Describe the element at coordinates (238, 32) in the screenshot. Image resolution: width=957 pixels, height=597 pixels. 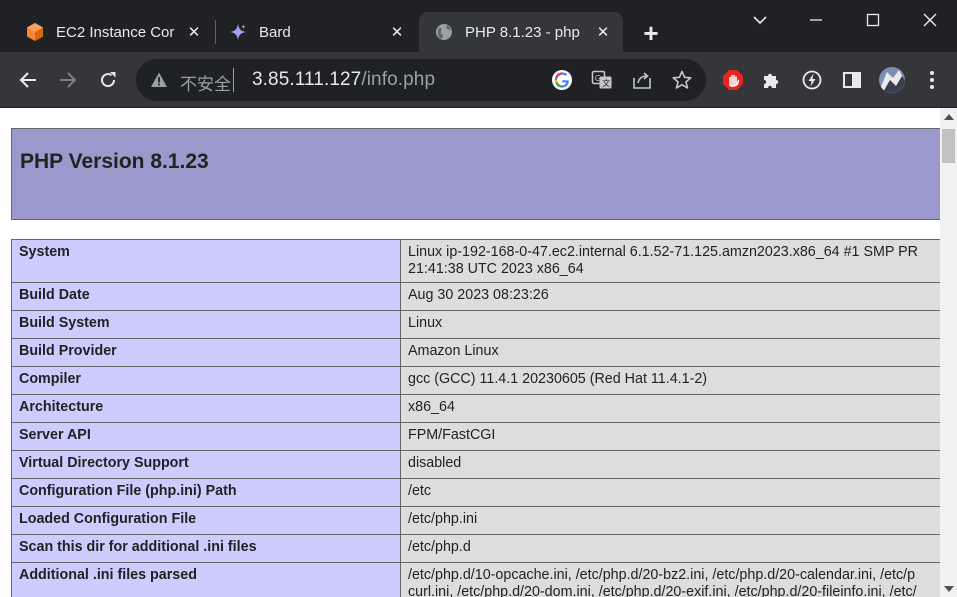
I see `bard-sparkle-icon` at that location.